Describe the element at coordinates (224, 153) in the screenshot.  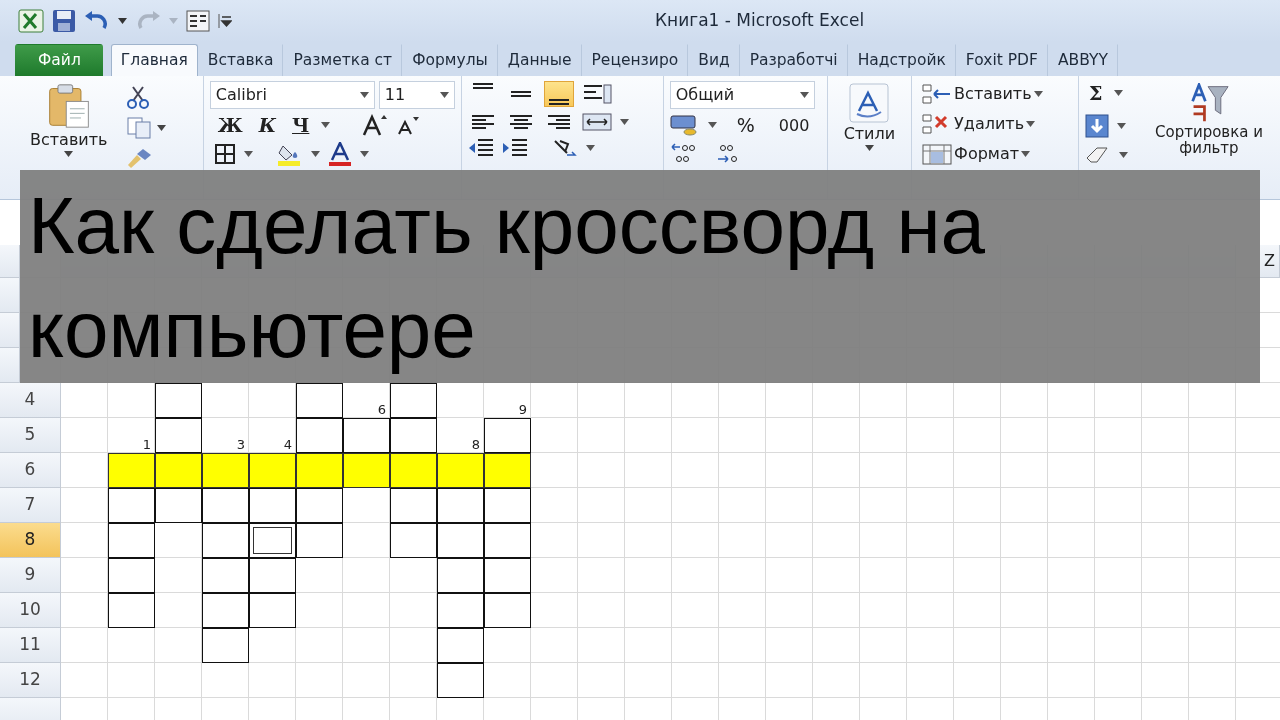
I see `borders-icon` at that location.